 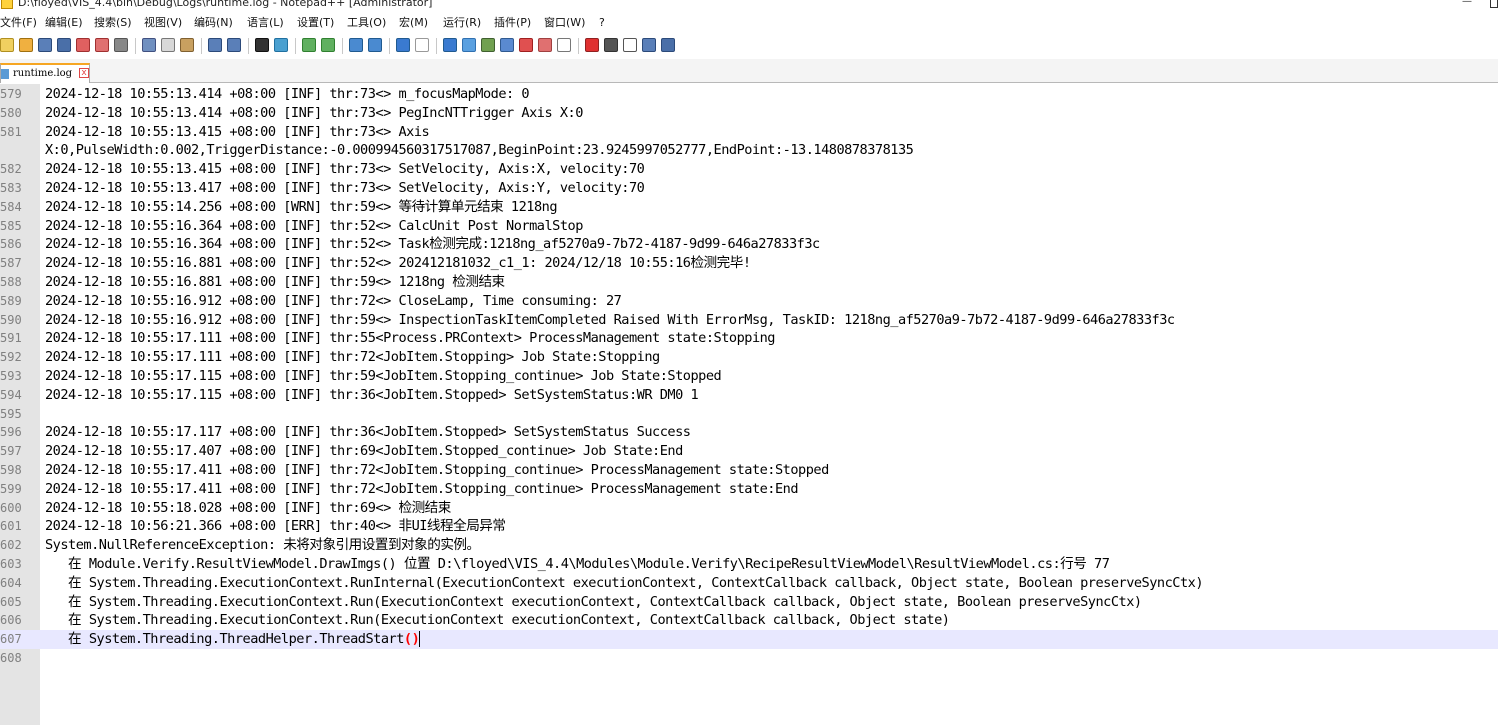 I want to click on minimize-button: —, so click(x=1468, y=4).